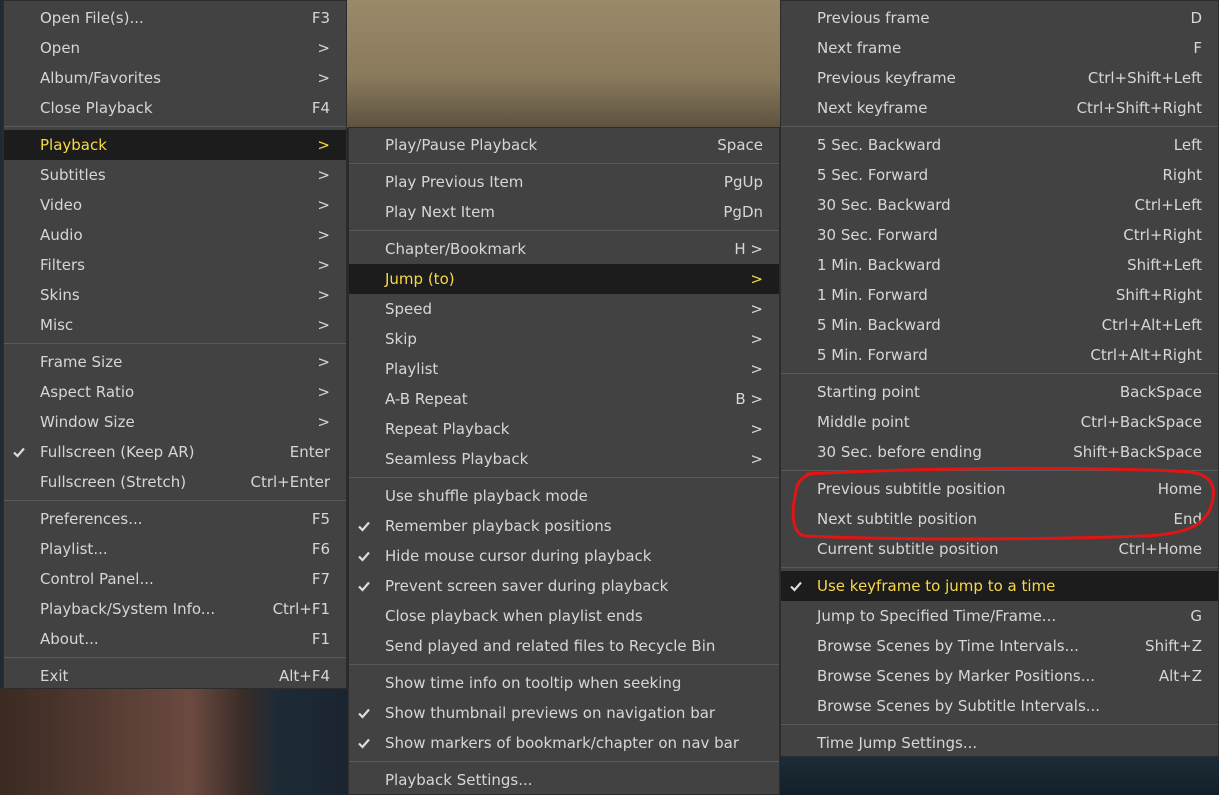 The width and height of the screenshot is (1219, 795). I want to click on menu-item-previous-keyframe: Previous keyframe Ctrl+Shift+Left, so click(999, 78).